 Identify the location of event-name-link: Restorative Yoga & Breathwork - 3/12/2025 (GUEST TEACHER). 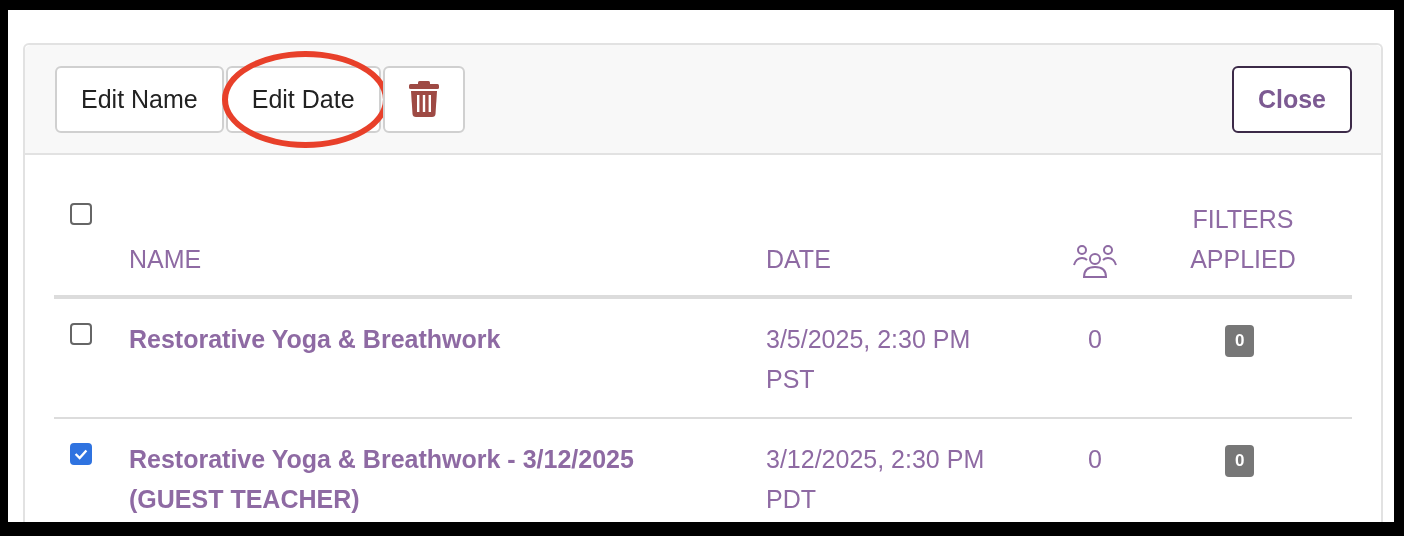
(409, 479).